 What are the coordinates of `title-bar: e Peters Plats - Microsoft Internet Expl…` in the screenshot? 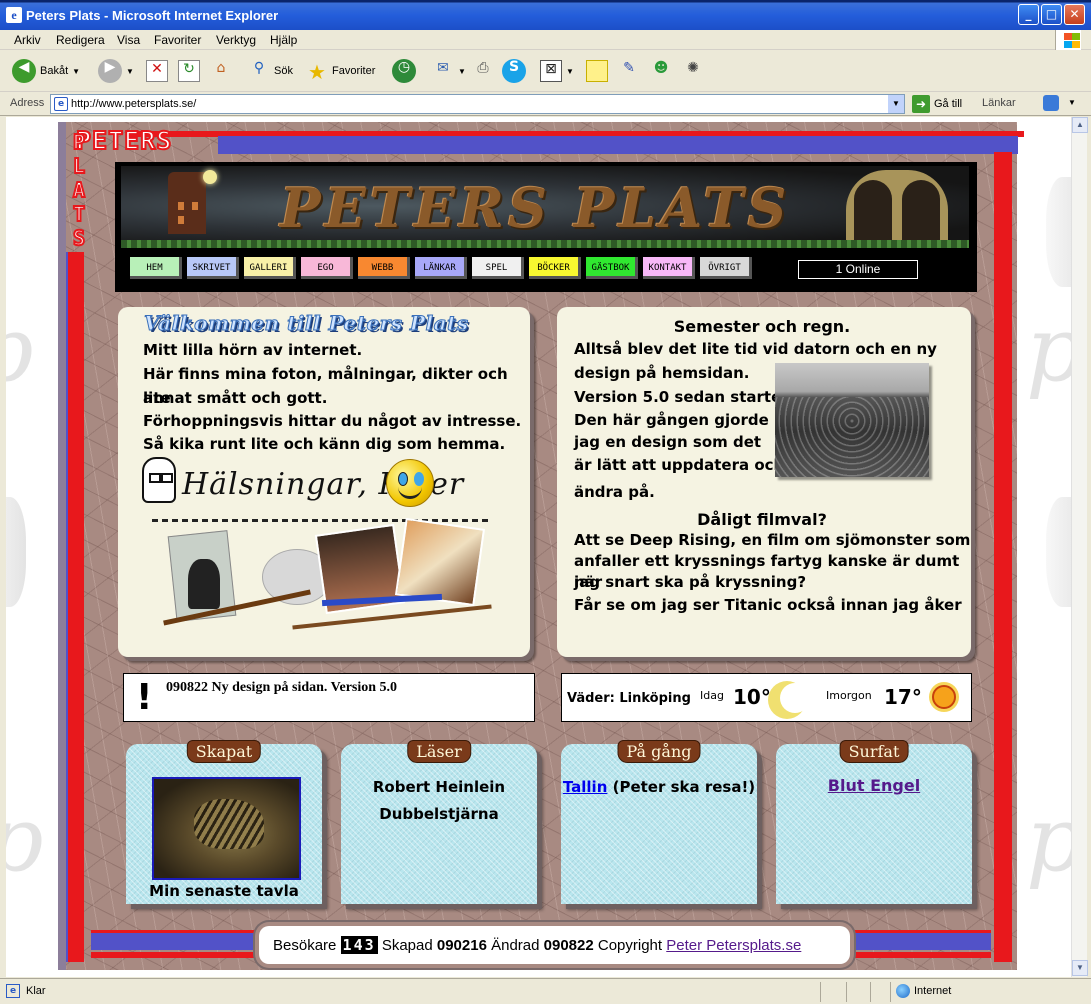 It's located at (545, 15).